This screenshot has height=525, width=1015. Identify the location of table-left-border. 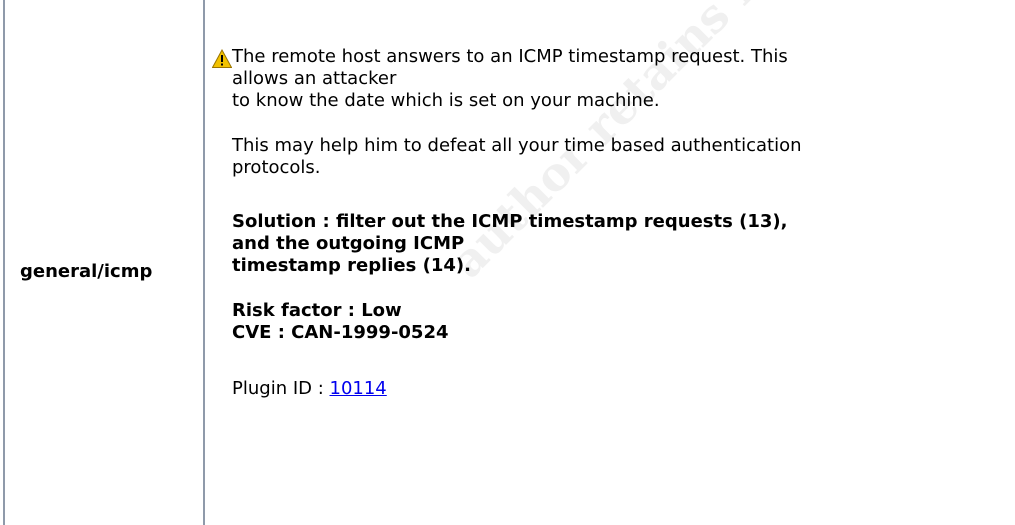
(4, 262).